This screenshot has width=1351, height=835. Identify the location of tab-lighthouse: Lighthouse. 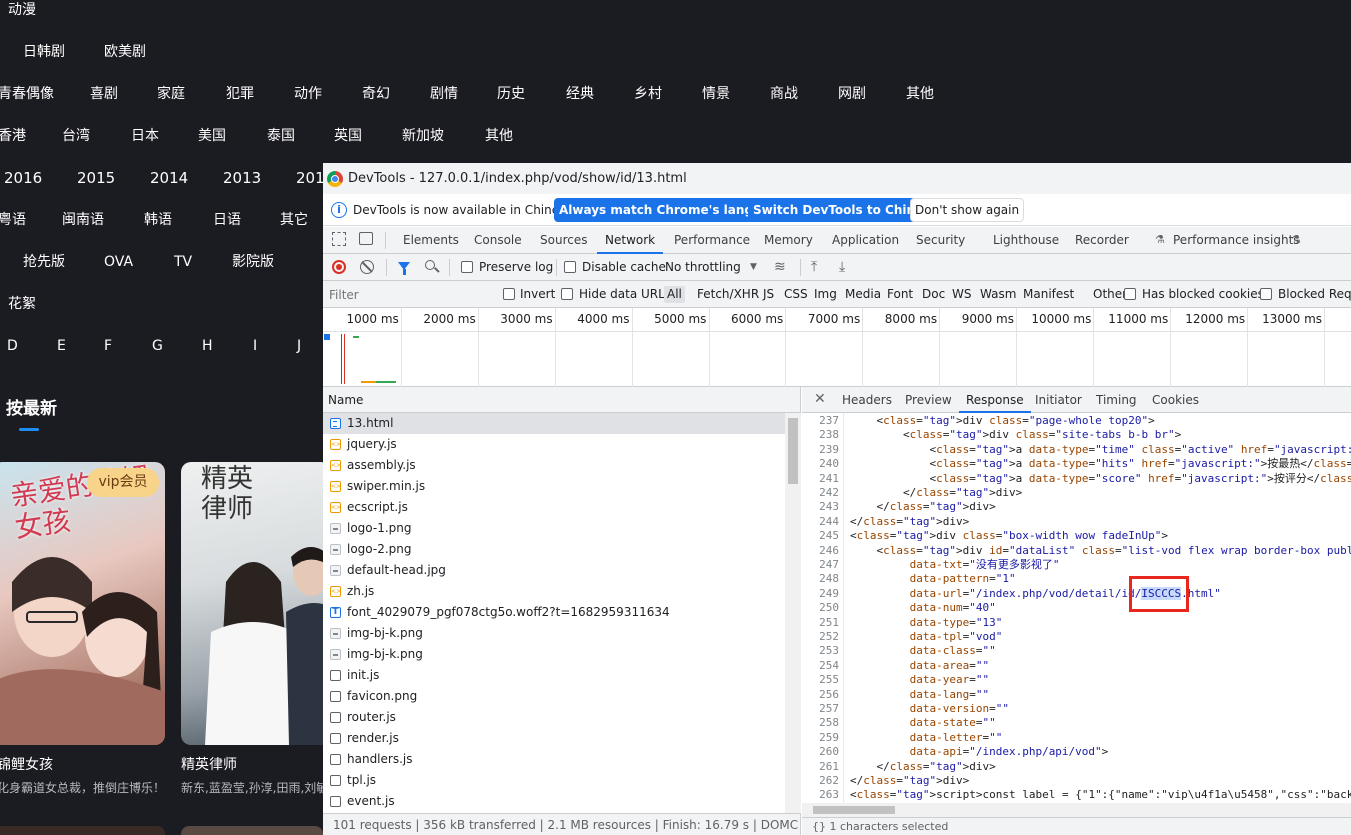
(1026, 240).